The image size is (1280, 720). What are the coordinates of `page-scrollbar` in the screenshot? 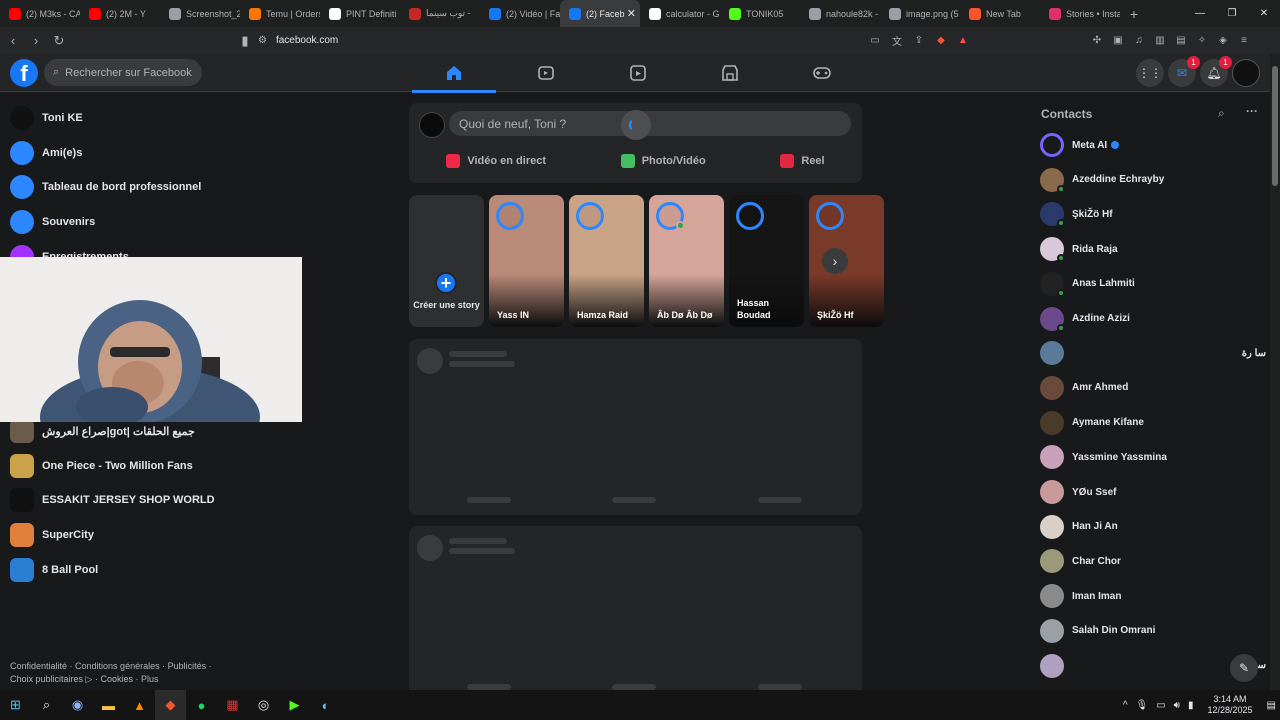 It's located at (1275, 372).